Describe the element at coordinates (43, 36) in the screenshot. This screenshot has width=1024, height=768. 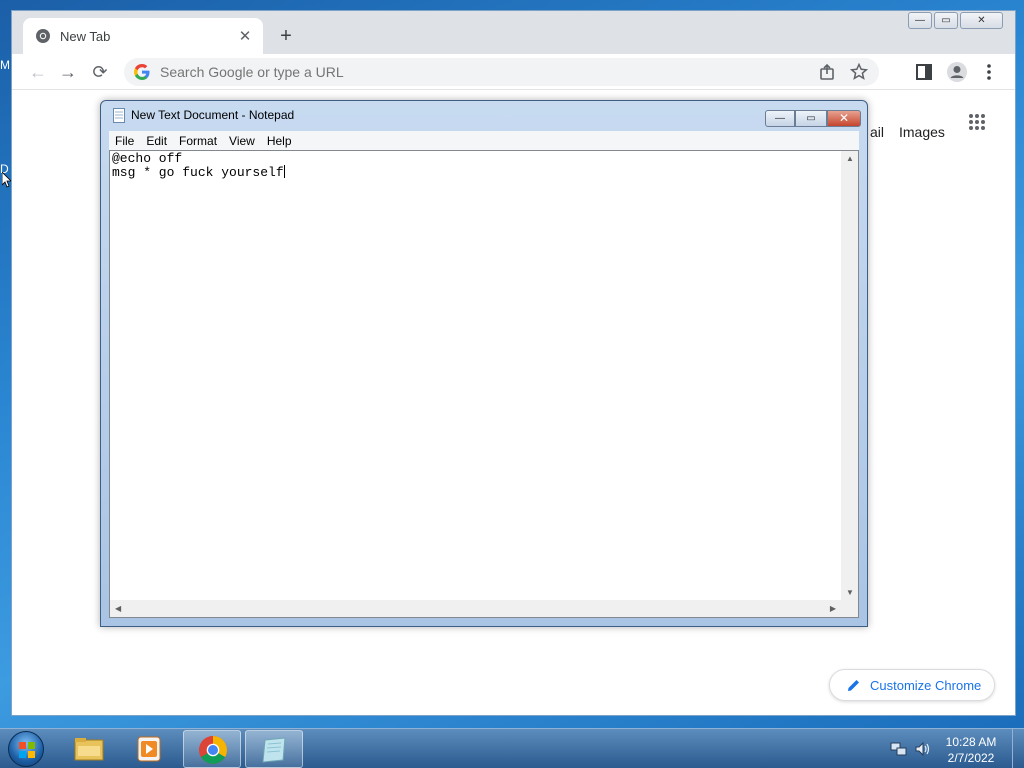
I see `chrome-favicon-icon` at that location.